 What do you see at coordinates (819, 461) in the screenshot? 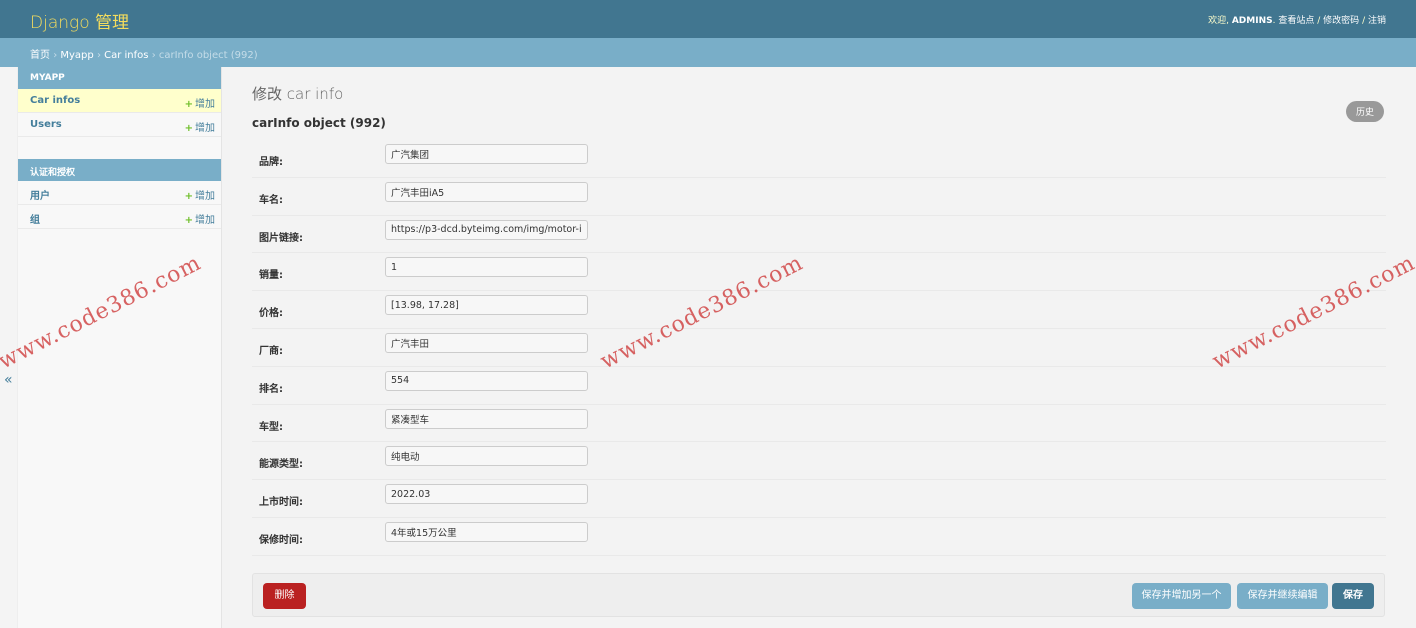
I see `form-row-energy-type: 能源类型:` at bounding box center [819, 461].